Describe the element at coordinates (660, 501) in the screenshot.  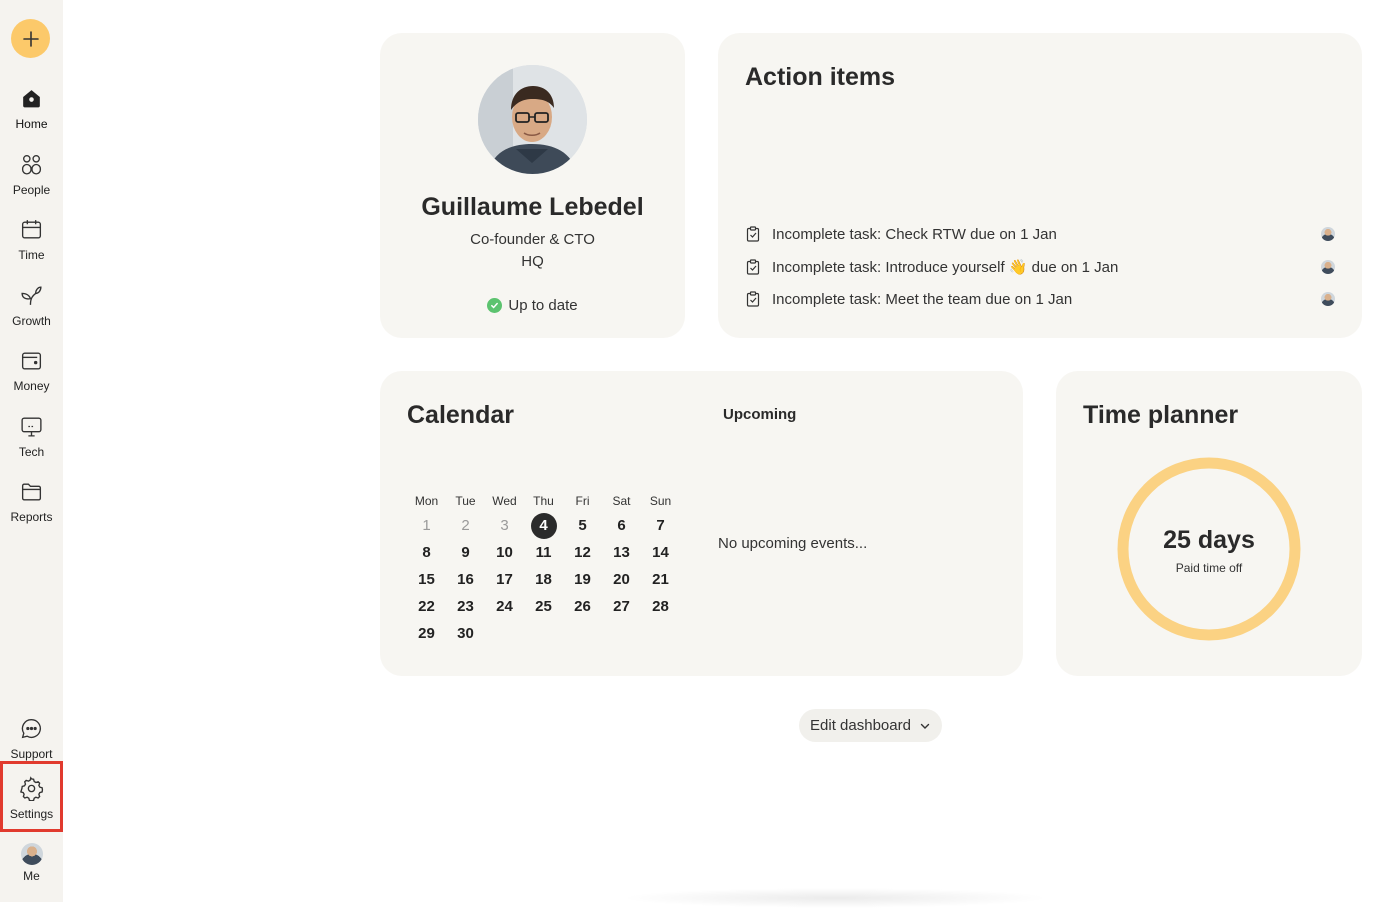
I see `weekday-header: Sun` at that location.